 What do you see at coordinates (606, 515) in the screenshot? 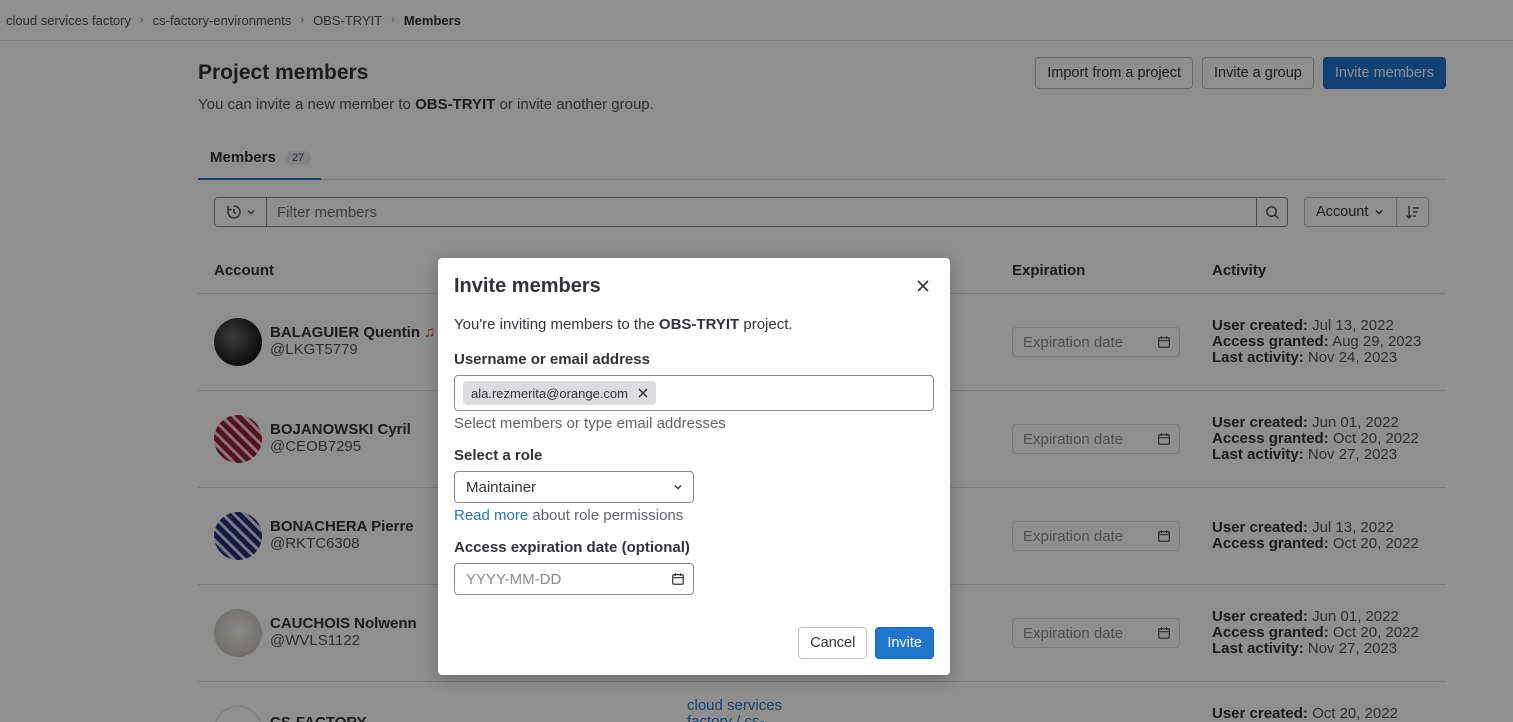
I see `role-help-suffix: about role permissions` at bounding box center [606, 515].